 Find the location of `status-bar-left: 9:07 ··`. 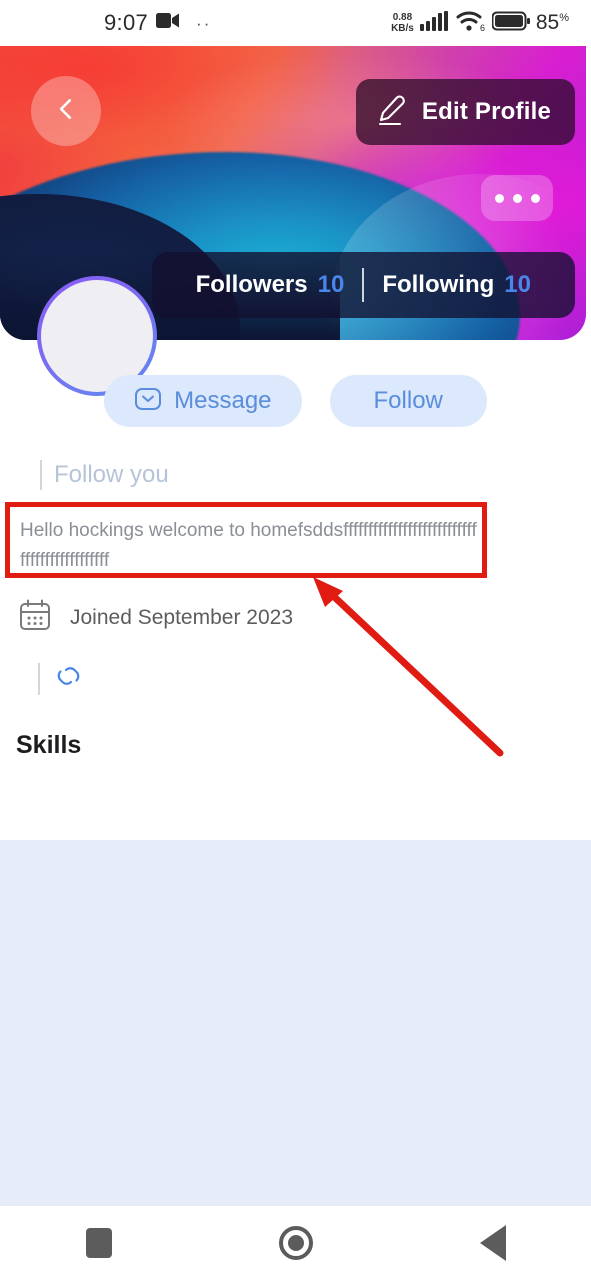

status-bar-left: 9:07 ·· is located at coordinates (157, 23).